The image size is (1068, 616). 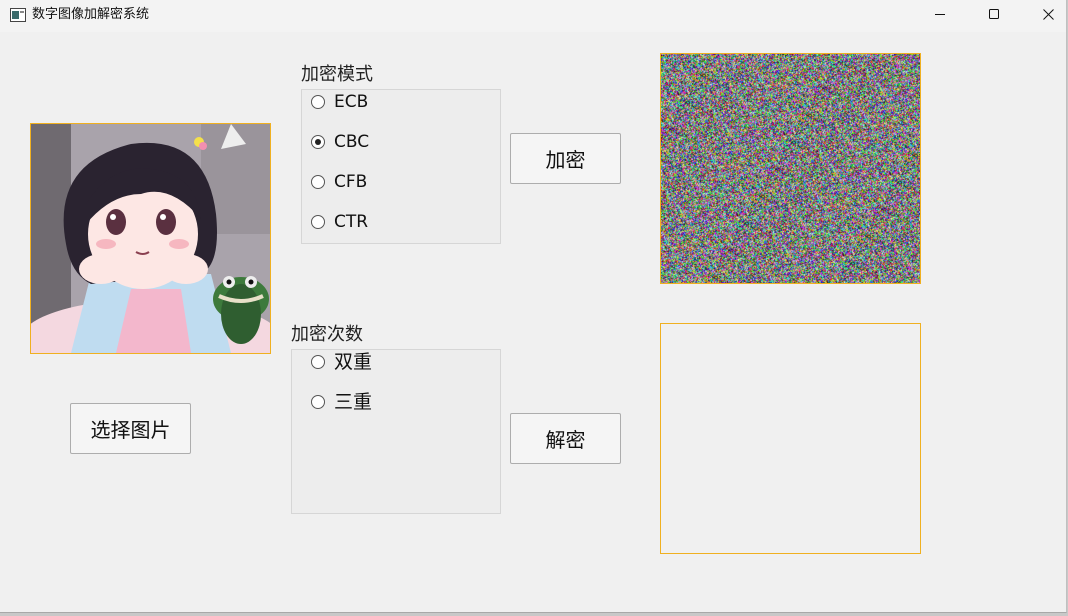 I want to click on mode-group-box: ECB CBC CFB CTR, so click(x=401, y=166).